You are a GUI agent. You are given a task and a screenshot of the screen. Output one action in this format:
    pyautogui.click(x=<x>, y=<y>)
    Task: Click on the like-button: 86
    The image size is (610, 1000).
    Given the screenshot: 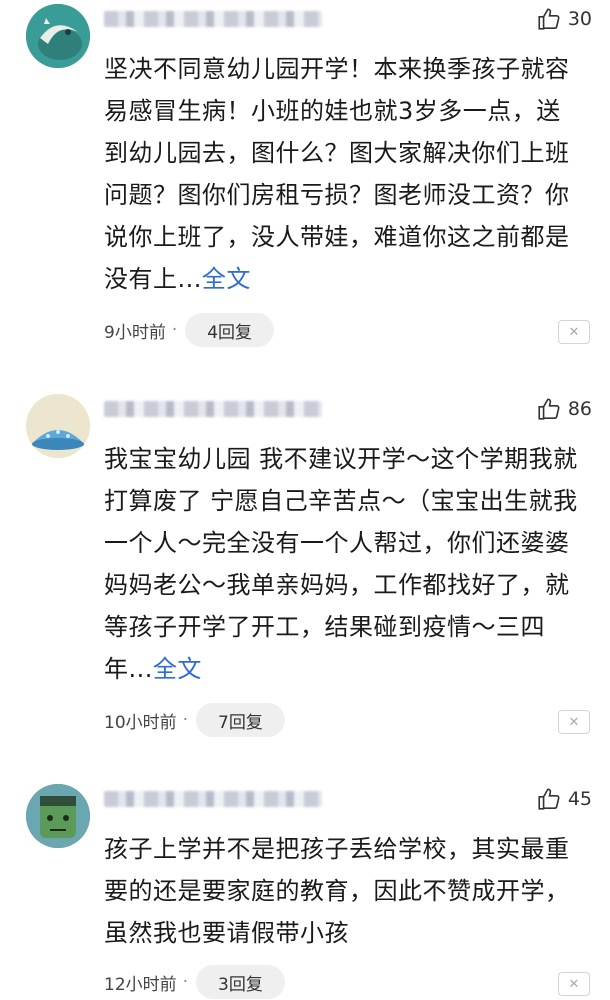 What is the action you would take?
    pyautogui.click(x=564, y=409)
    